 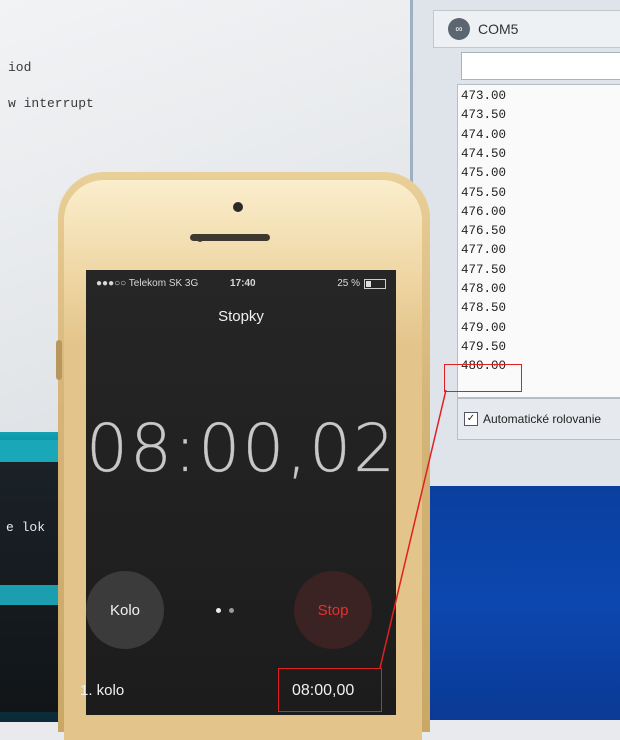 I want to click on status-bar: ●●●○○ Telekom SK 3G 17:40 25 %, so click(x=241, y=286).